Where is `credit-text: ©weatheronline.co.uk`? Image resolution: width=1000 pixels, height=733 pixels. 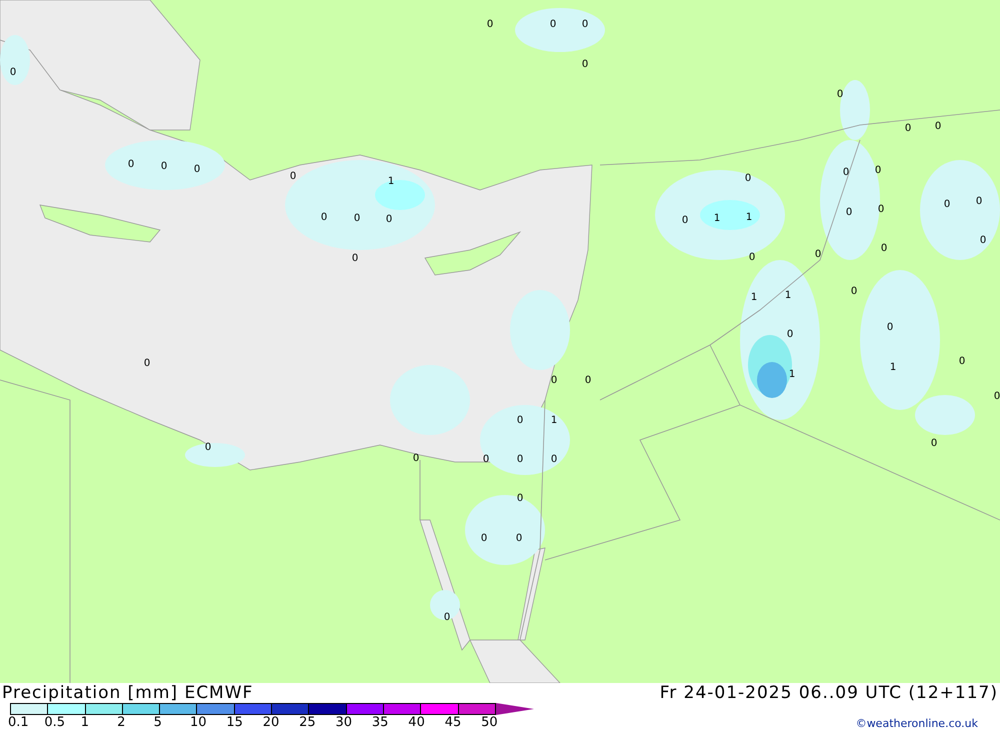 credit-text: ©weatheronline.co.uk is located at coordinates (917, 723).